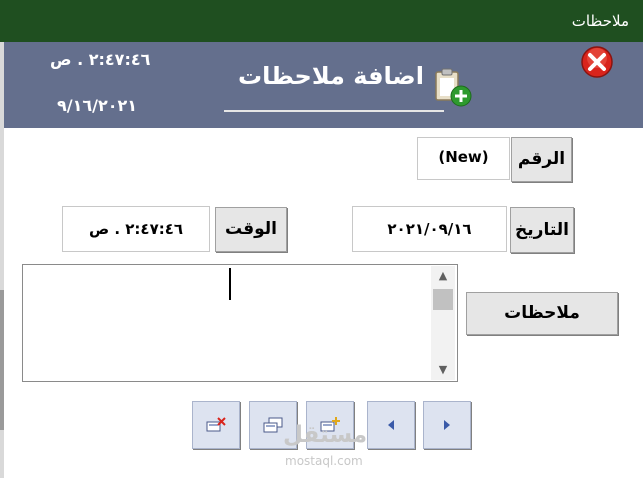 This screenshot has height=478, width=643. What do you see at coordinates (443, 299) in the screenshot?
I see `scroll-thumb` at bounding box center [443, 299].